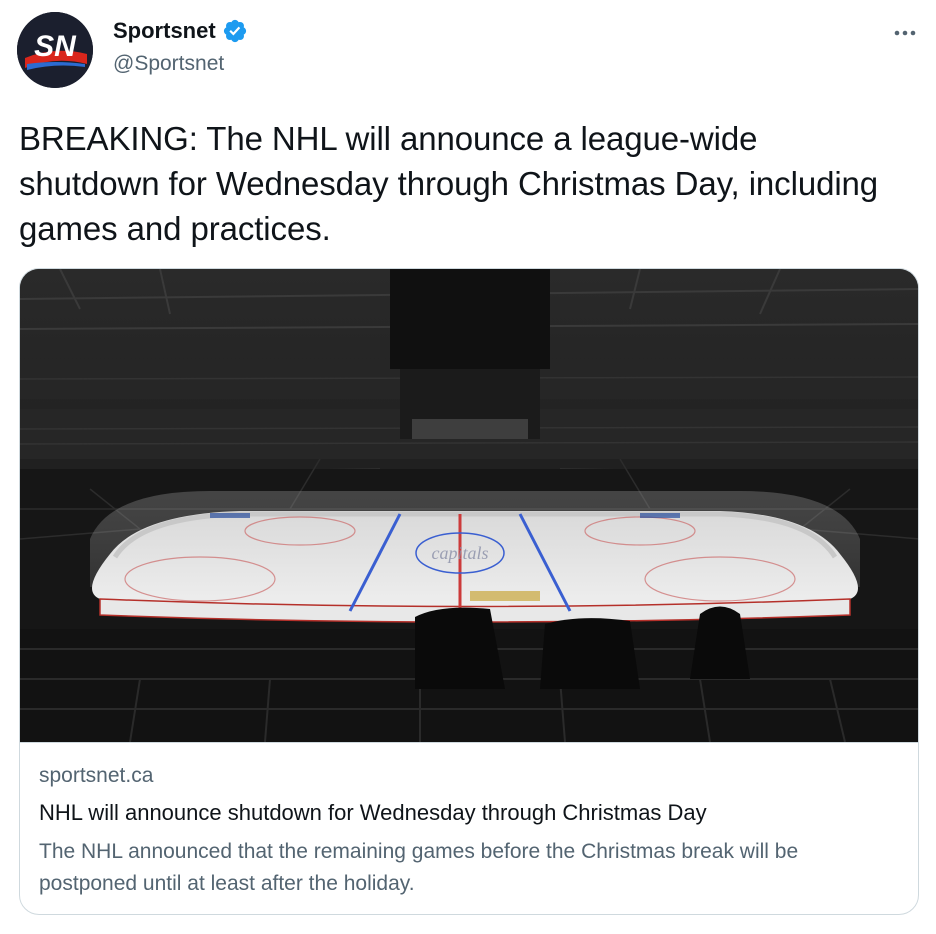  What do you see at coordinates (168, 64) in the screenshot?
I see `author-handle: @Sportsnet` at bounding box center [168, 64].